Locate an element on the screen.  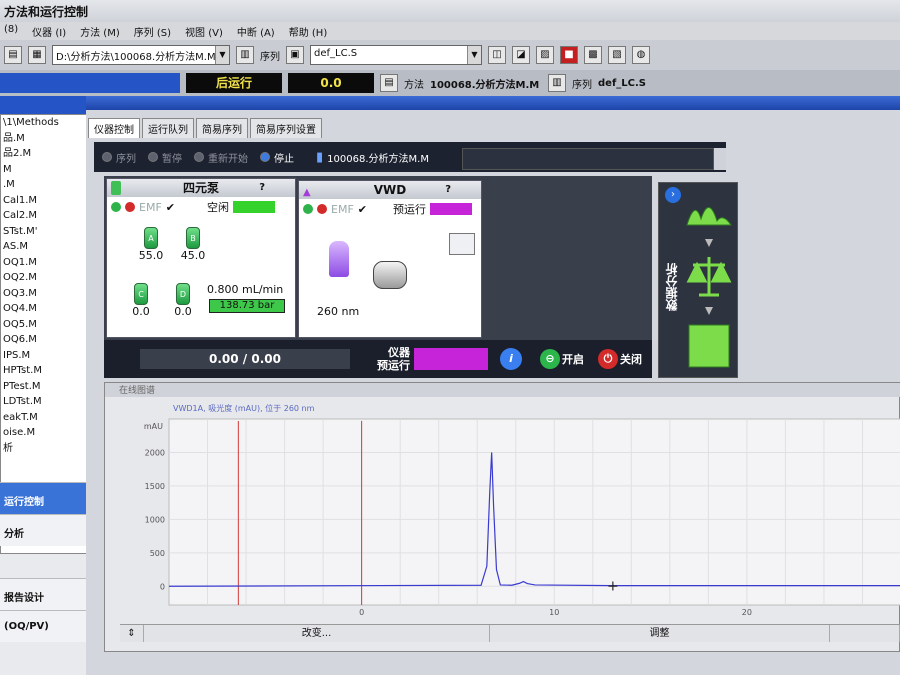
method-list-item: HPTst.M is located at coordinates (46, 371).